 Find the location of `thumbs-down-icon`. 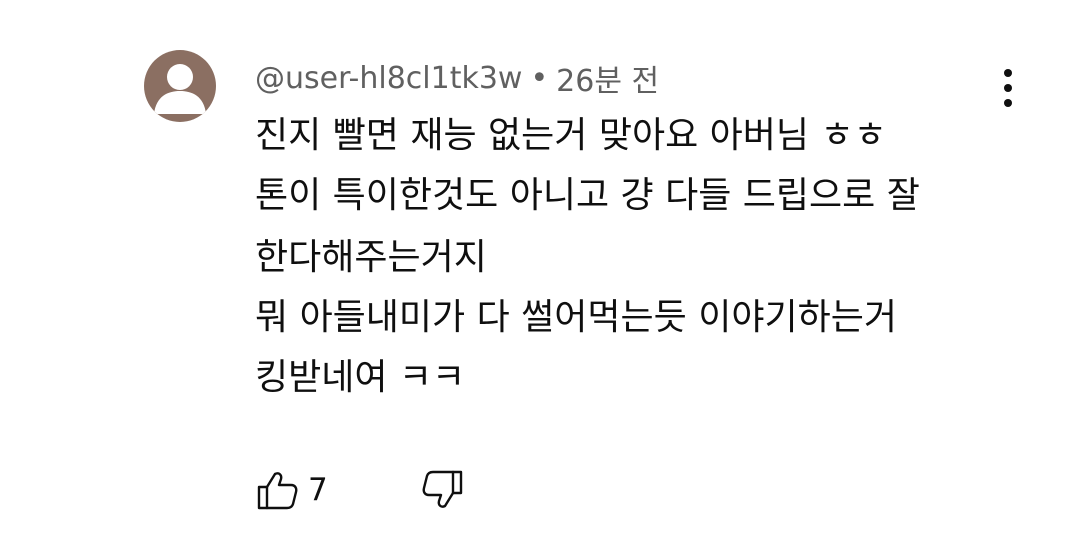

thumbs-down-icon is located at coordinates (442, 489).